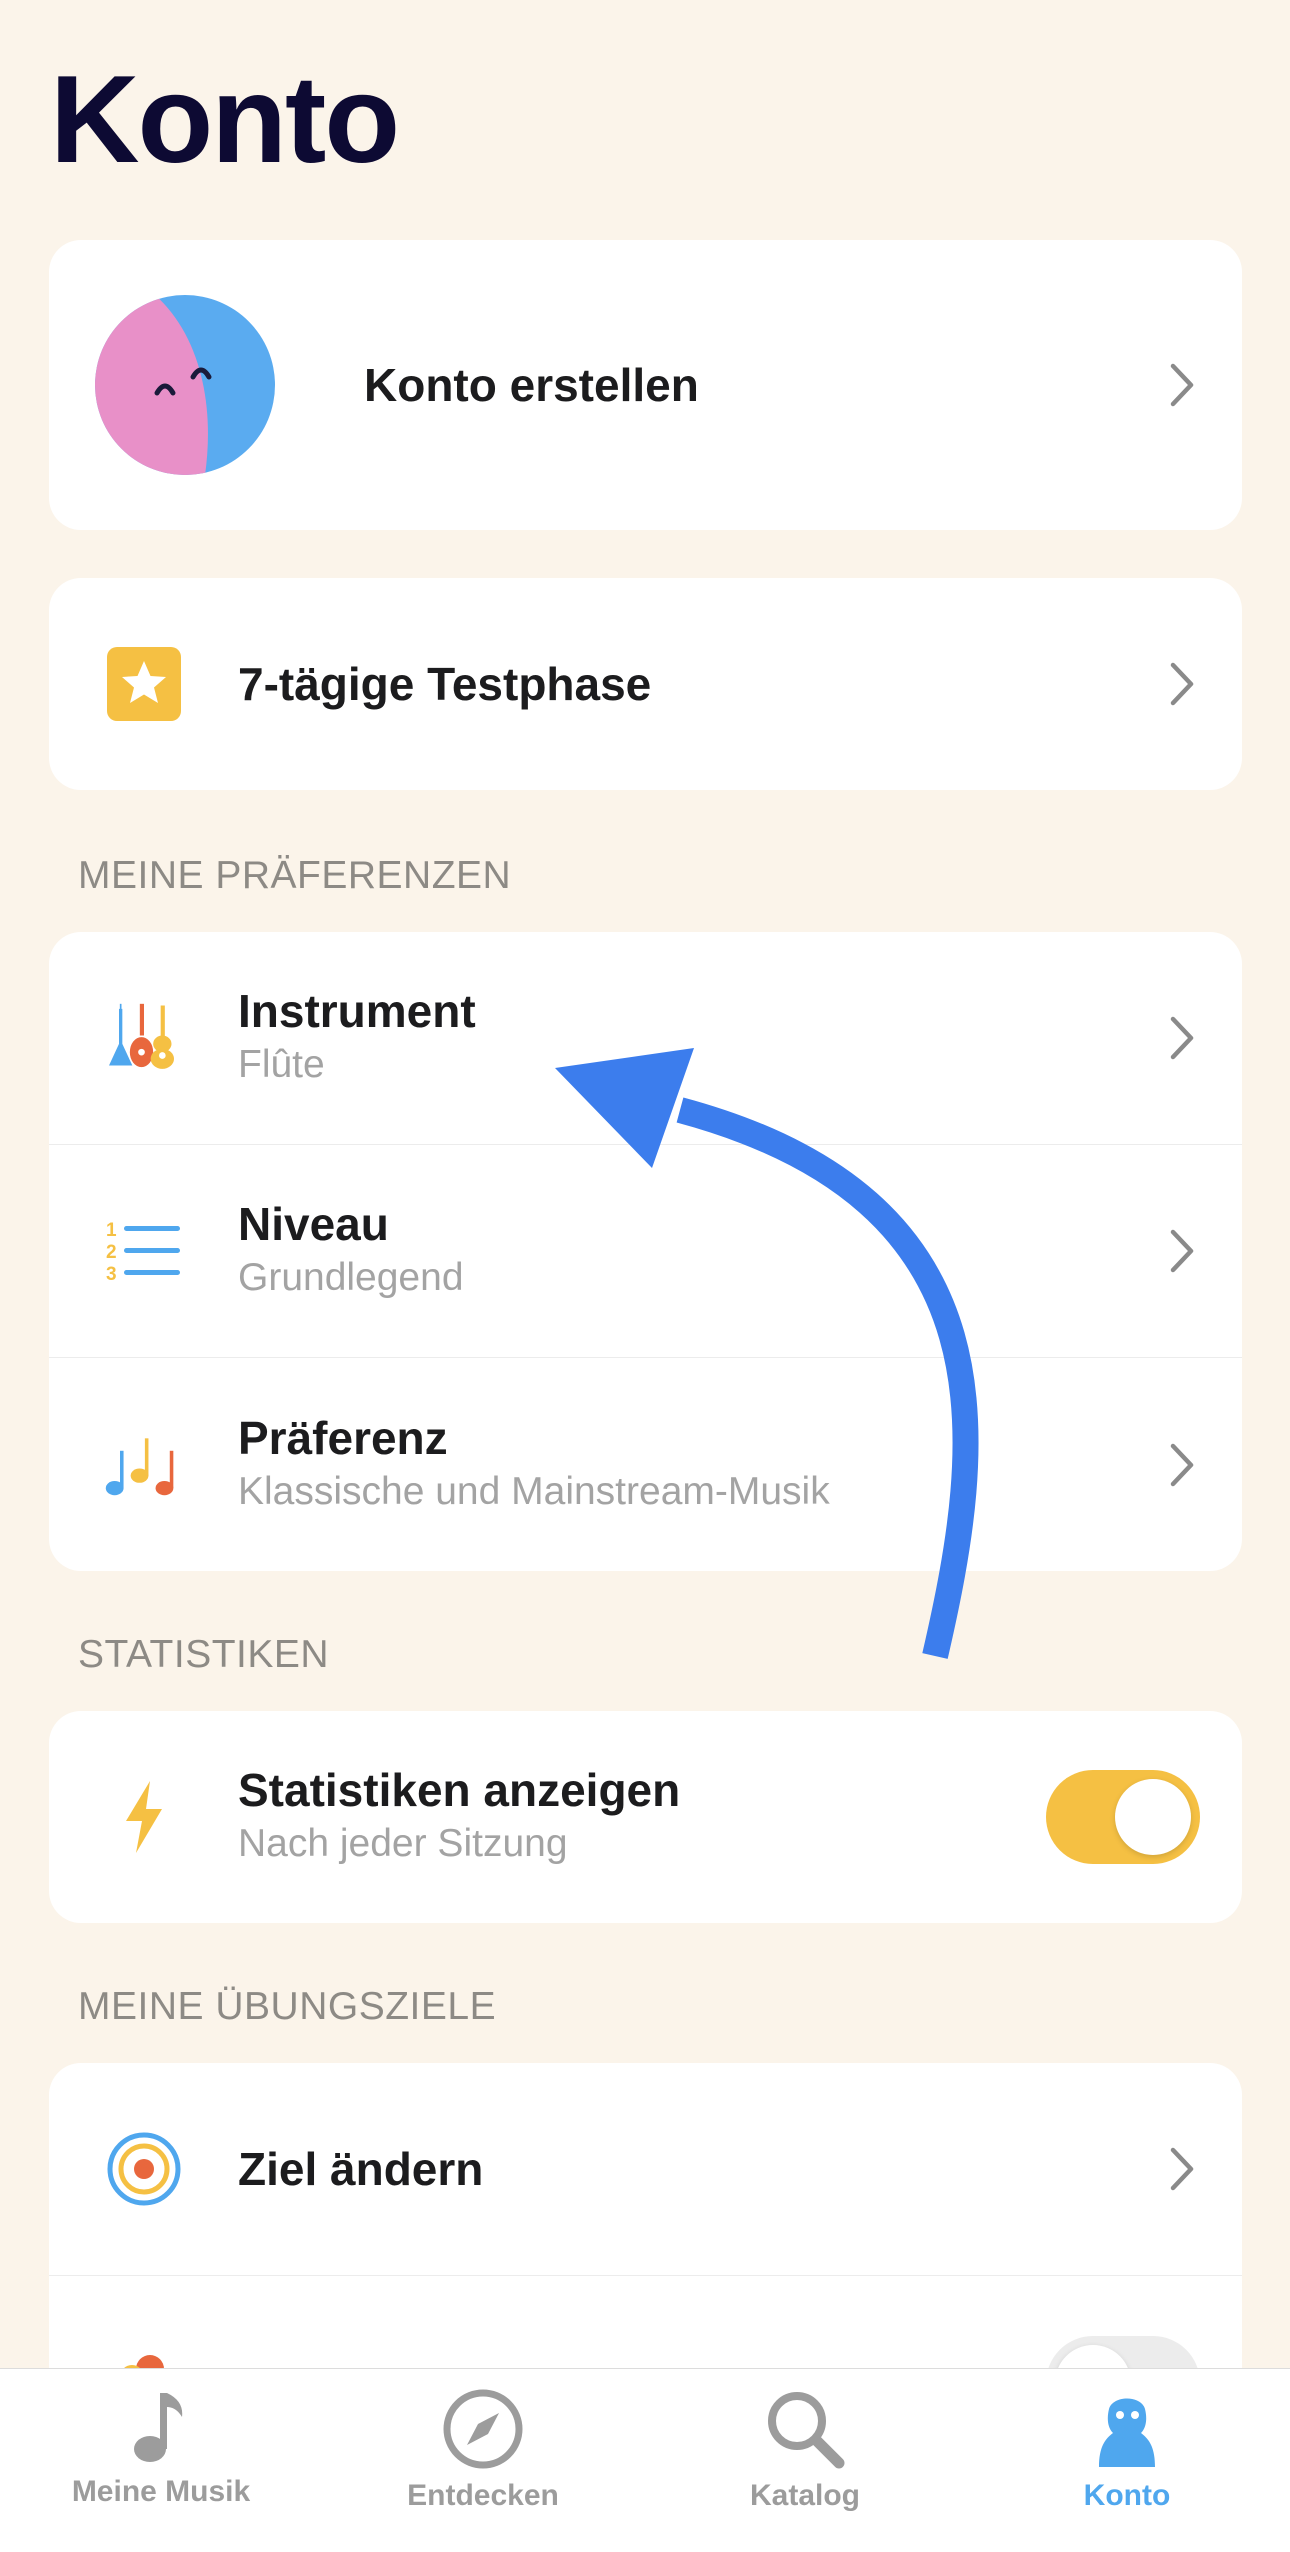 Image resolution: width=1290 pixels, height=2552 pixels. I want to click on svg-text: 1, so click(111, 1230).